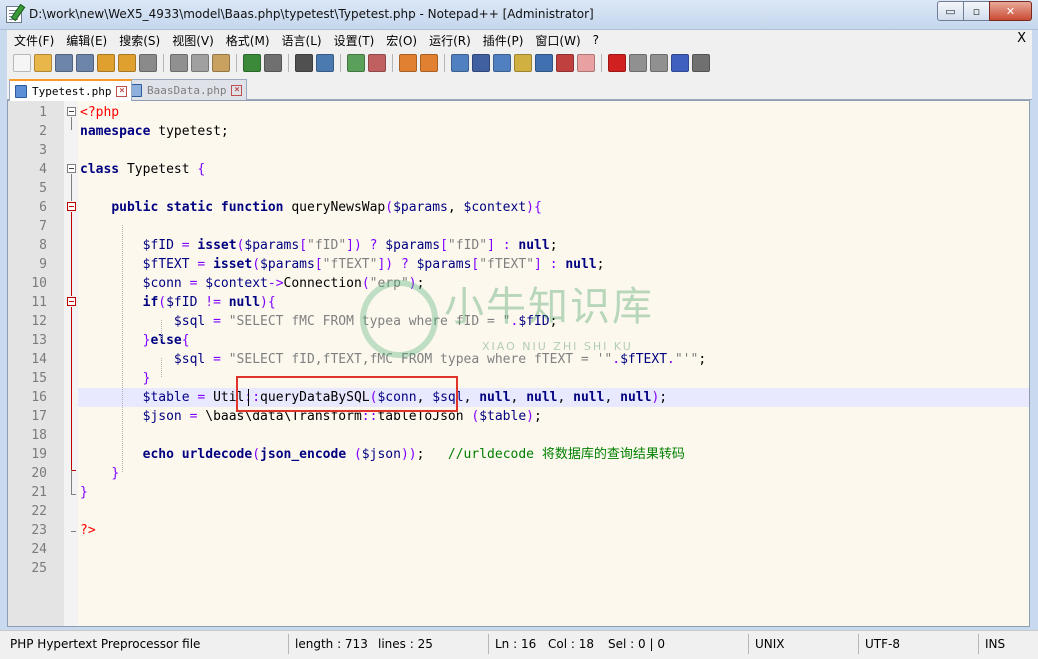  Describe the element at coordinates (142, 169) in the screenshot. I see `code-text: class Typetest {` at that location.